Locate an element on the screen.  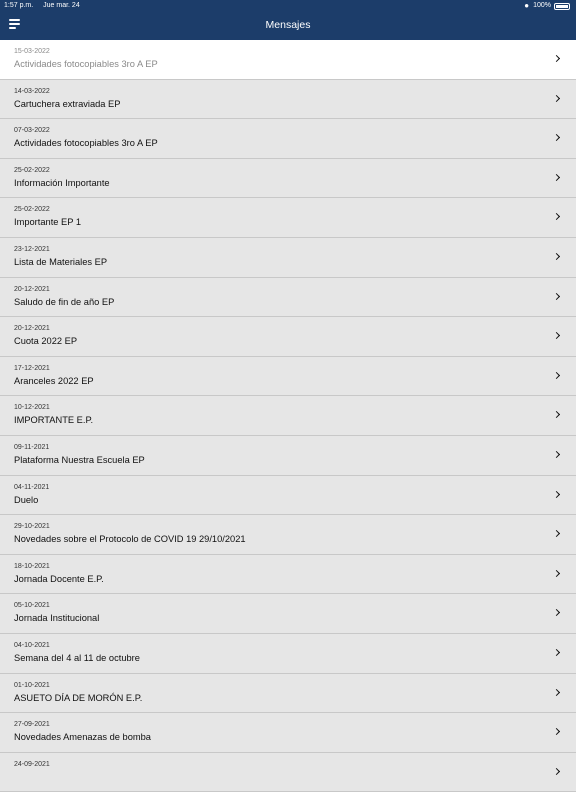
status-time: 1:57 p.m. is located at coordinates (19, 5).